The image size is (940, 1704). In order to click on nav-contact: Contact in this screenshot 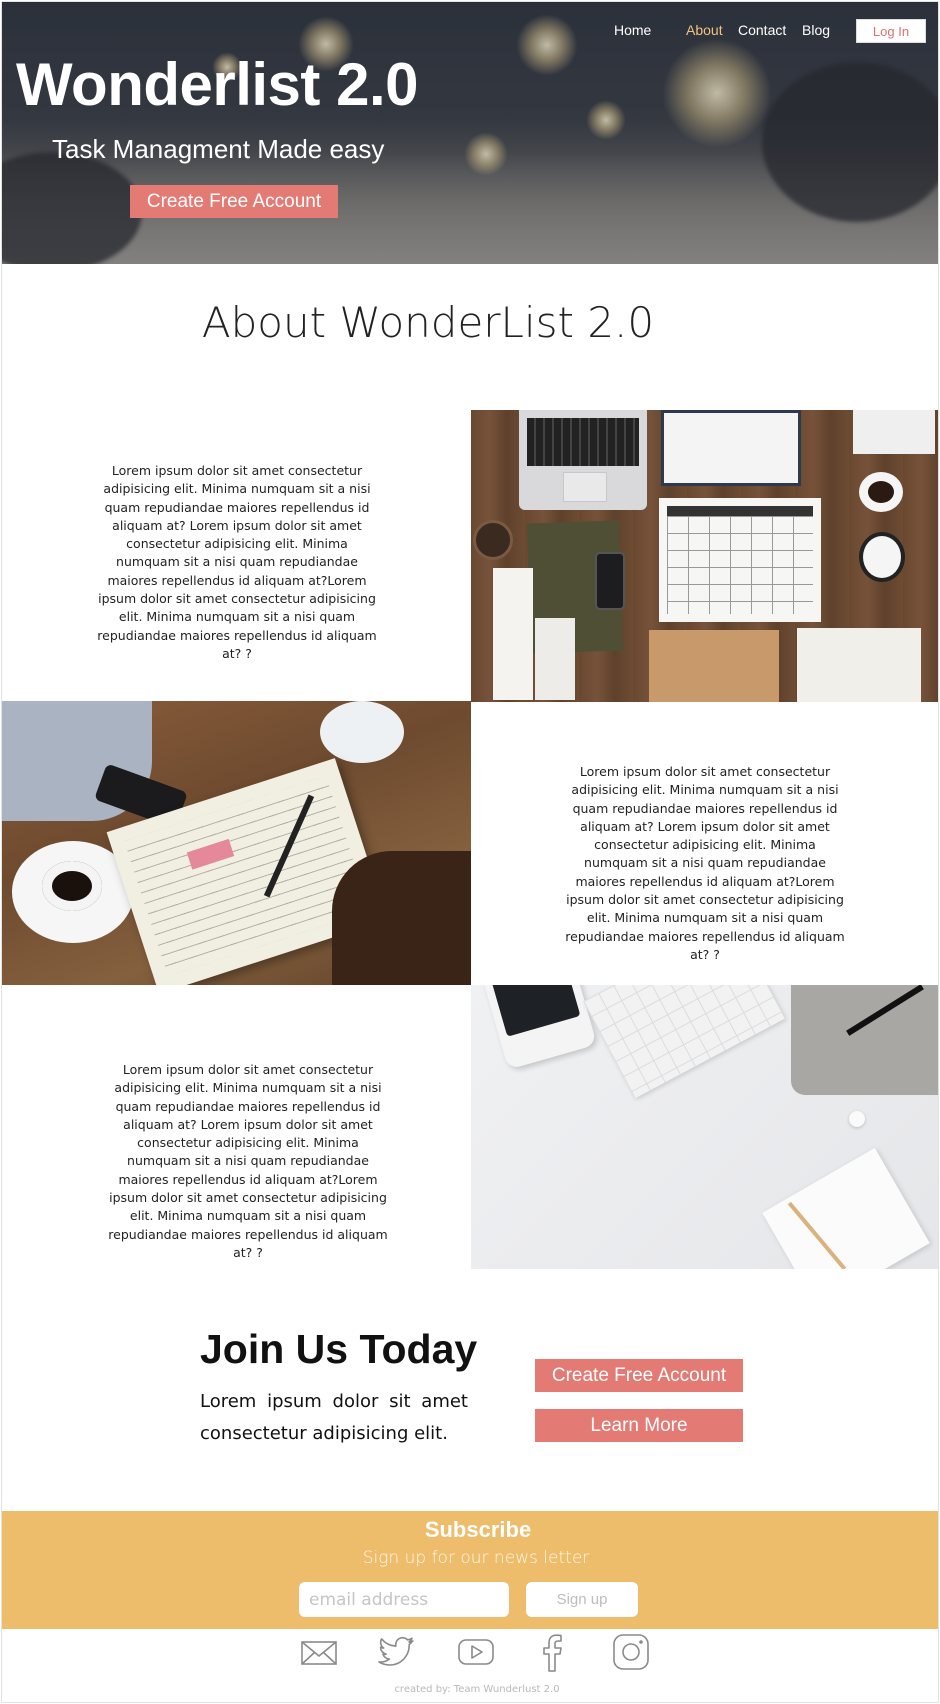, I will do `click(762, 30)`.